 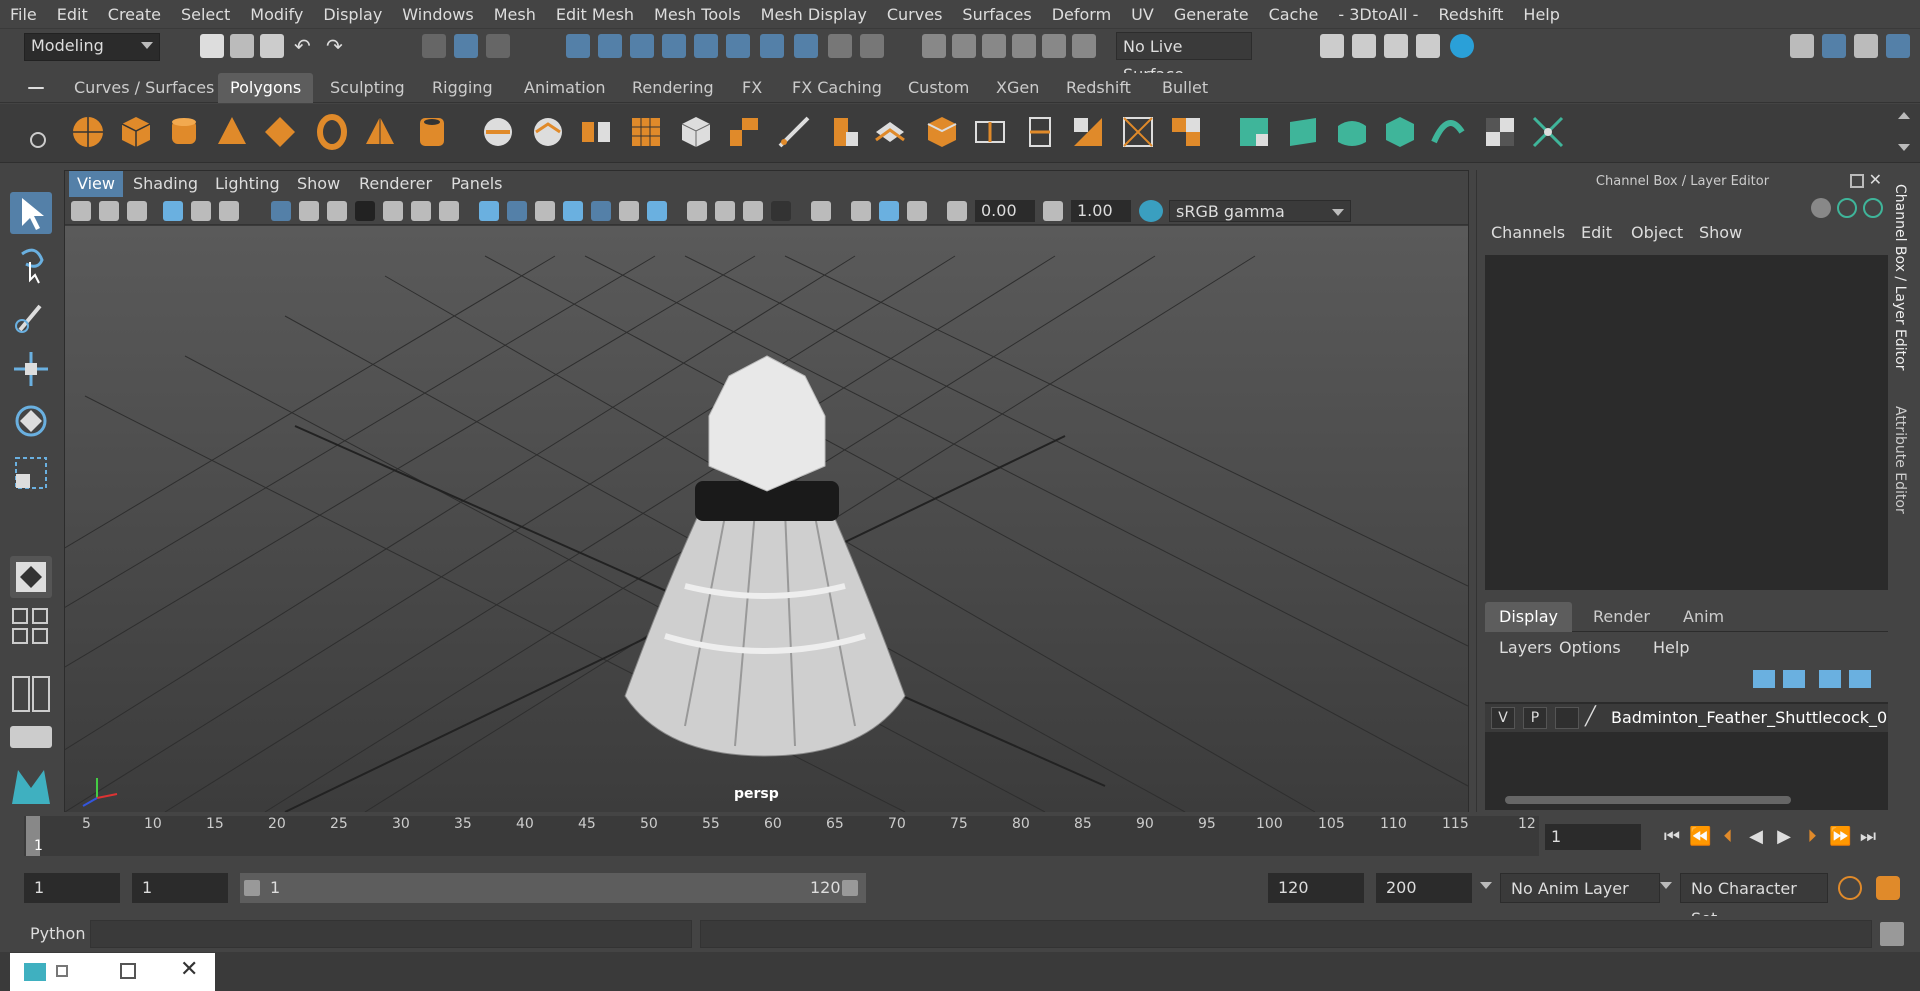 What do you see at coordinates (837, 88) in the screenshot?
I see `tab-fx-caching: FX Caching` at bounding box center [837, 88].